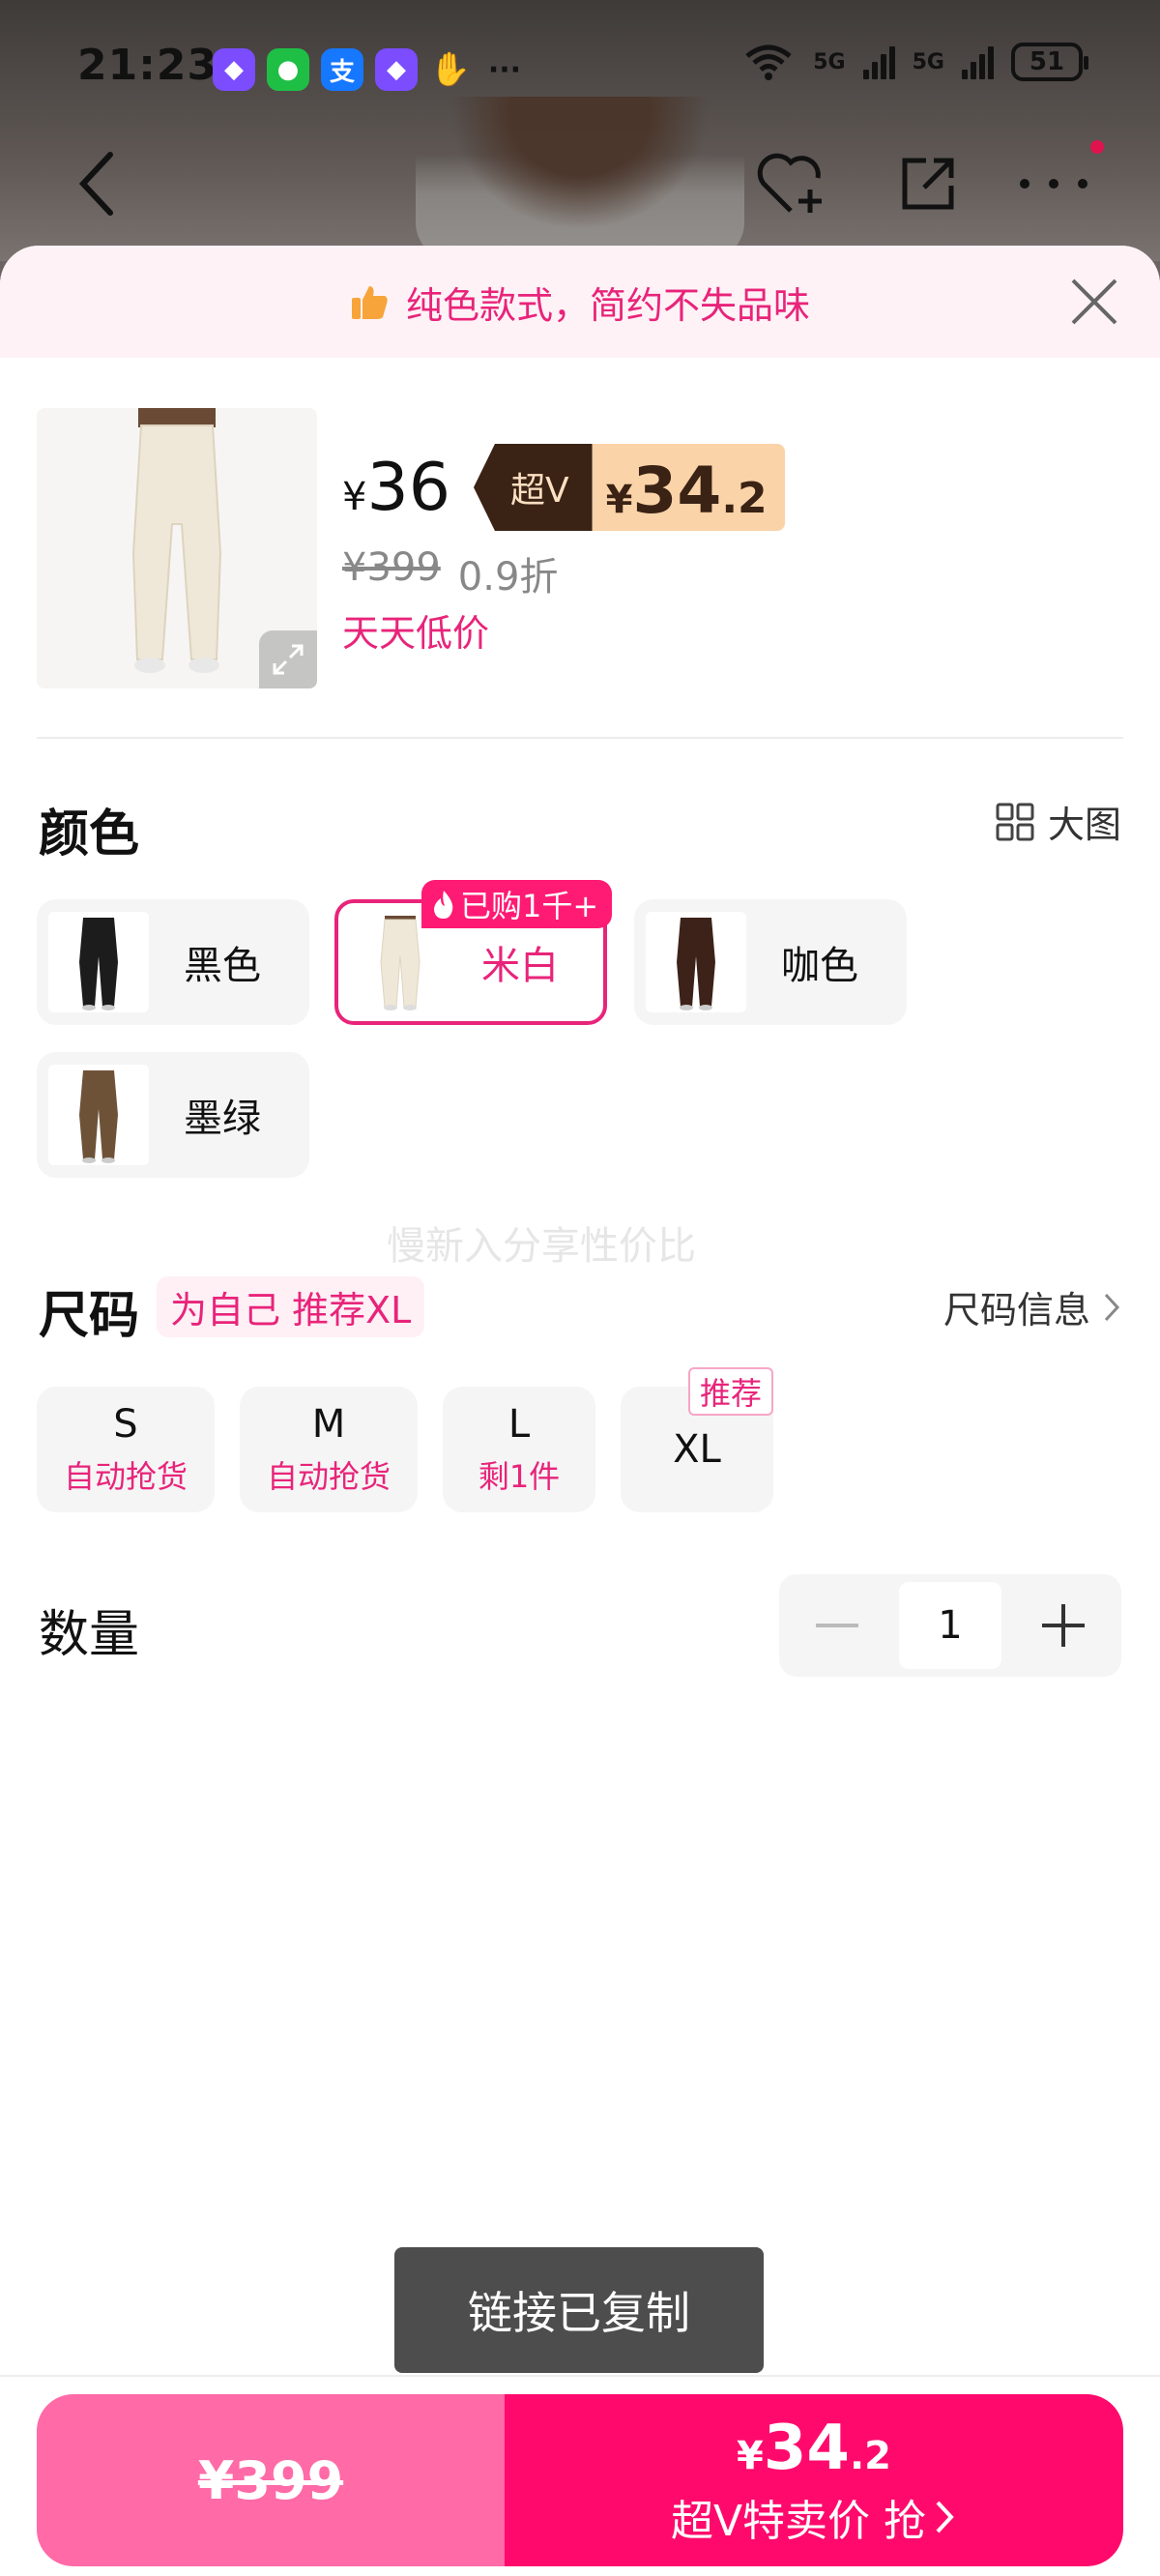 Image resolution: width=1160 pixels, height=2576 pixels. Describe the element at coordinates (1097, 147) in the screenshot. I see `notification-dot` at that location.